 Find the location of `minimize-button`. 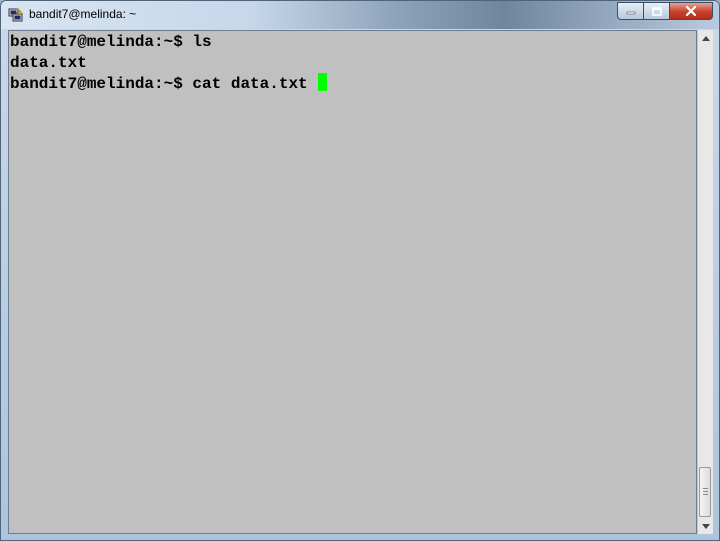

minimize-button is located at coordinates (630, 11).